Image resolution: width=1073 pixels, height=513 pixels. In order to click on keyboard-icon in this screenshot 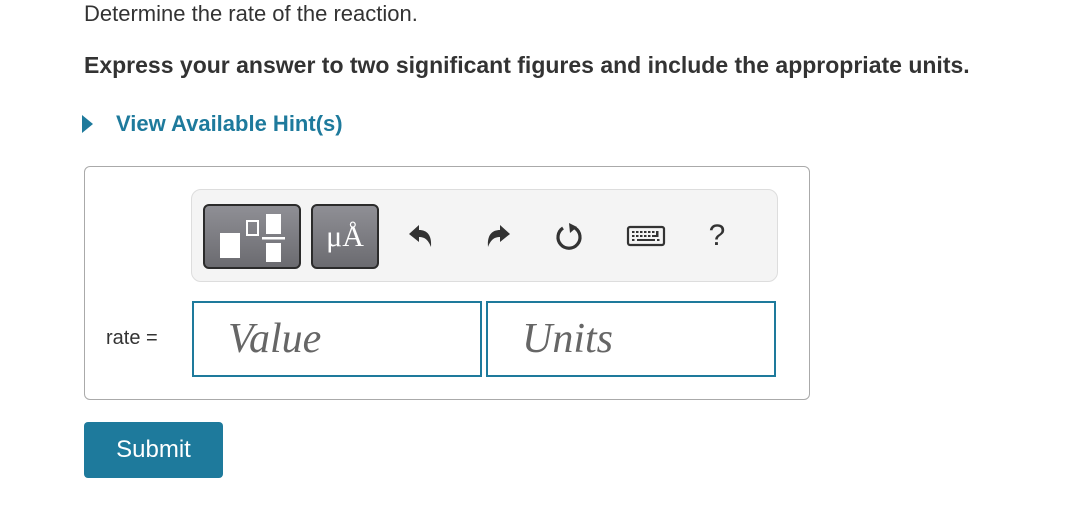, I will do `click(646, 236)`.